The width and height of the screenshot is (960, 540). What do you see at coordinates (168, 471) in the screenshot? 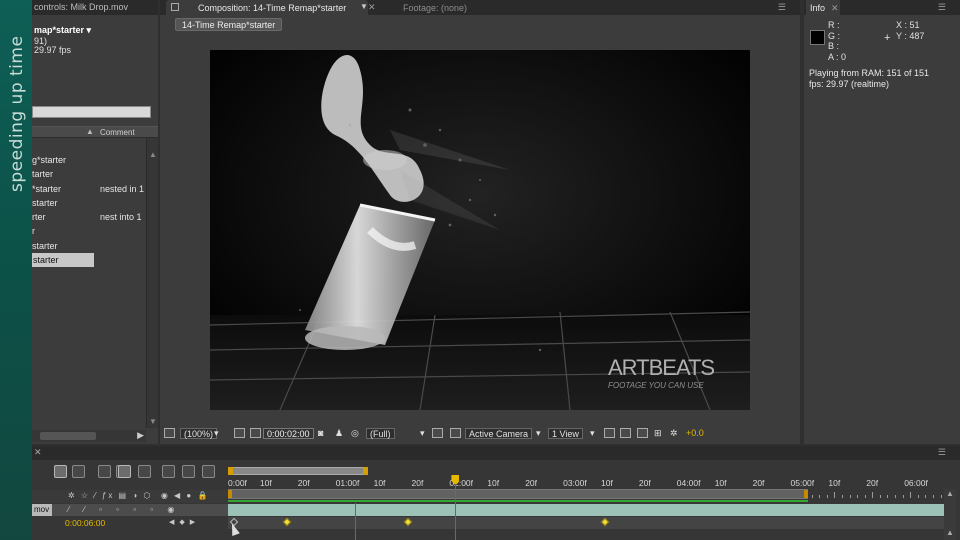
I see `auto-keyframe-icon` at bounding box center [168, 471].